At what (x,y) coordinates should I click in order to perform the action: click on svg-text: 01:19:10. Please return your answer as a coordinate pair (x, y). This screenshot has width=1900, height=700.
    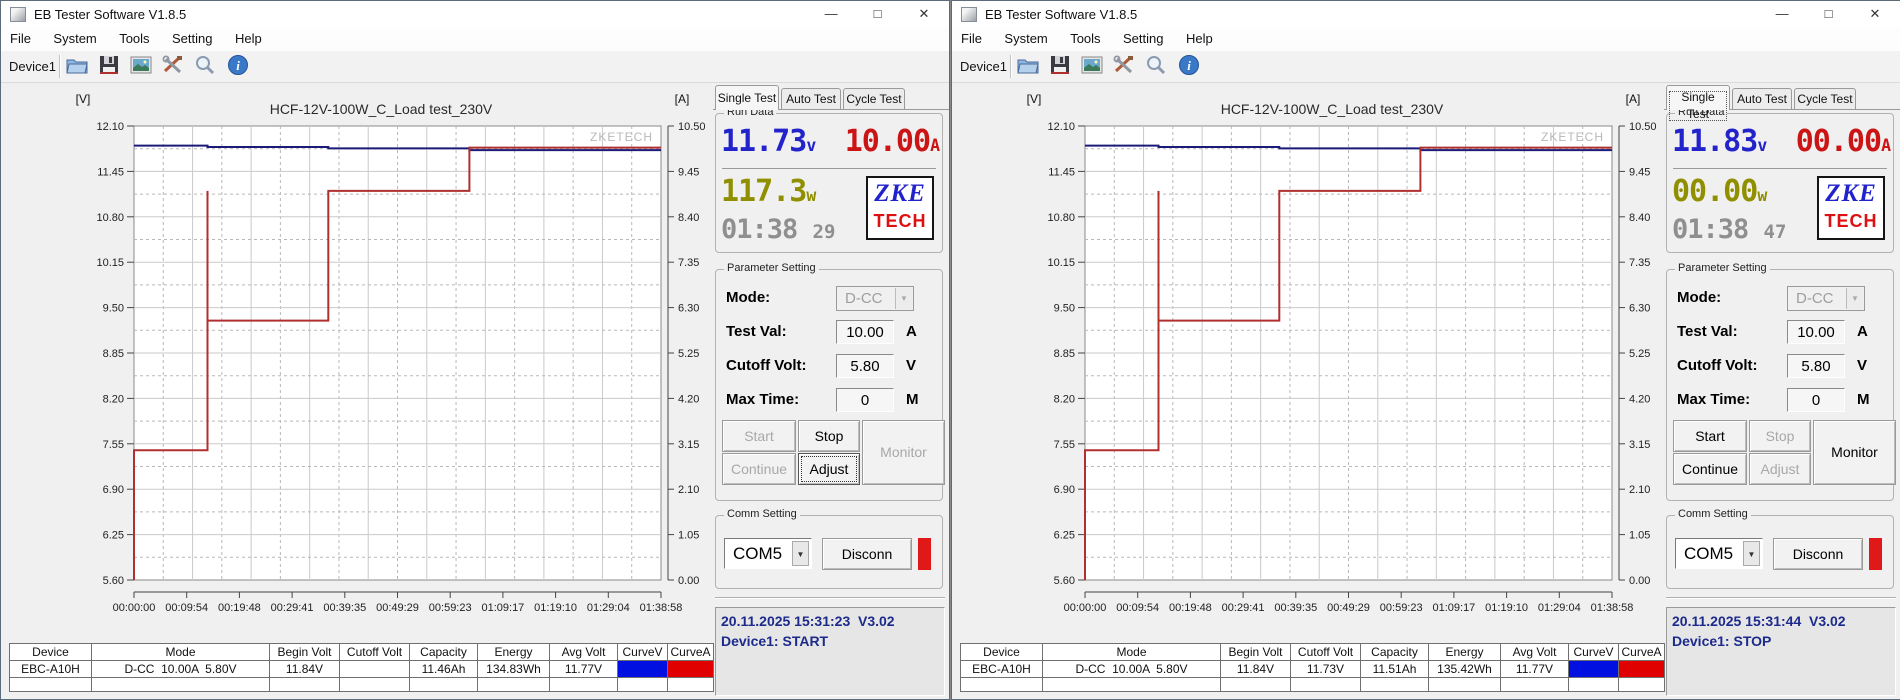
    Looking at the image, I should click on (1506, 608).